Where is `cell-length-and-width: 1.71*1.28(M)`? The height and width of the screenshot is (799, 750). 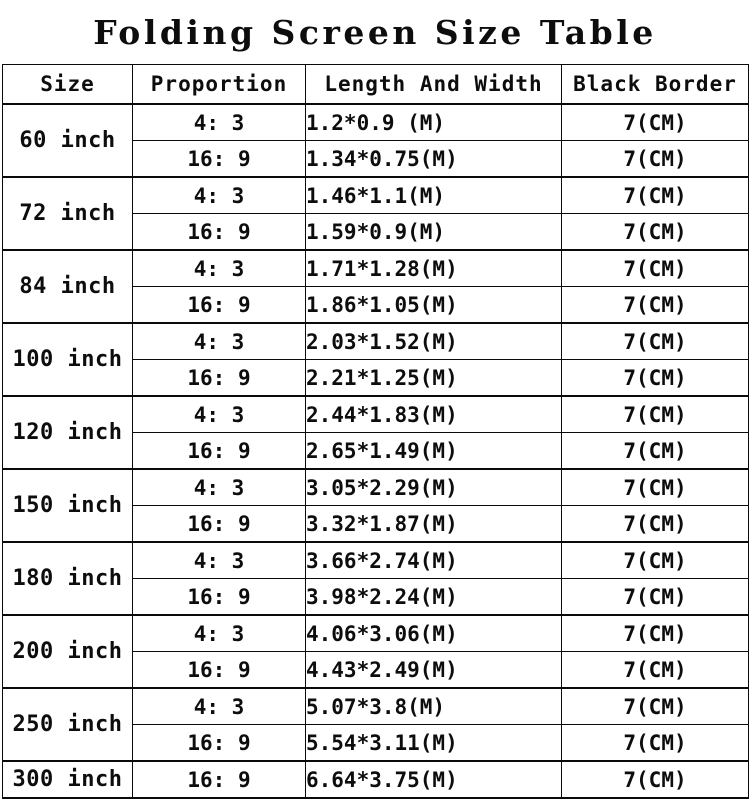 cell-length-and-width: 1.71*1.28(M) is located at coordinates (433, 268).